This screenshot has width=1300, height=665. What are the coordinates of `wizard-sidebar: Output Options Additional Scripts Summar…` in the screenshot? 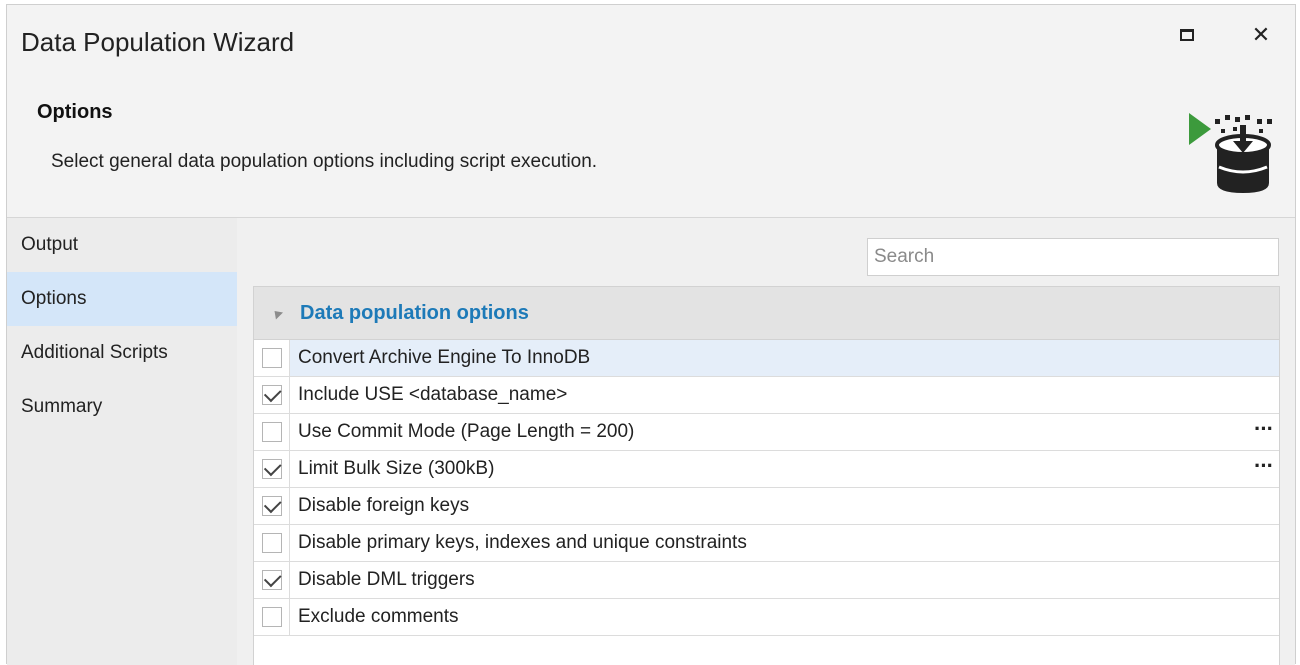 It's located at (122, 441).